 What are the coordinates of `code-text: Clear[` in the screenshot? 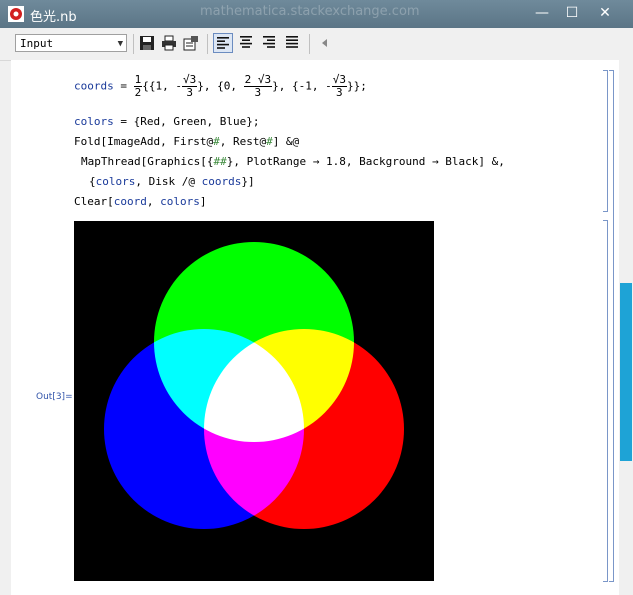 It's located at (94, 201).